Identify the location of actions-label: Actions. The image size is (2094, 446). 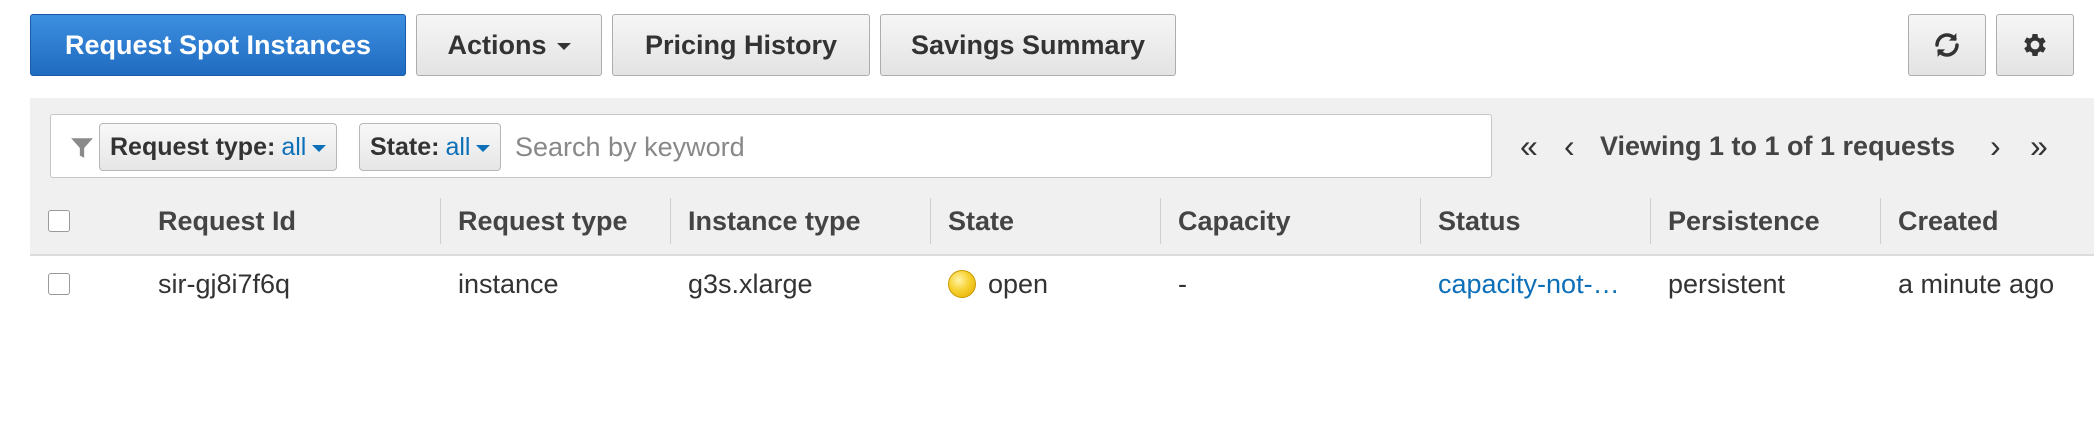
(497, 44).